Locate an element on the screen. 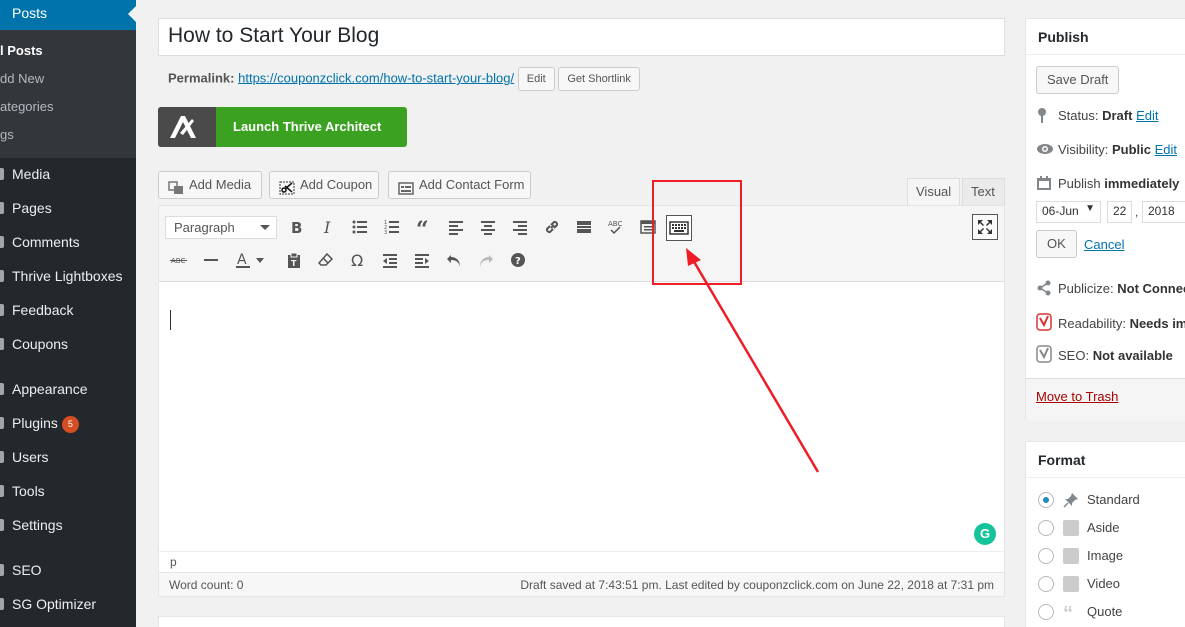 The height and width of the screenshot is (627, 1185). format-option-video: Video is located at coordinates (1079, 584).